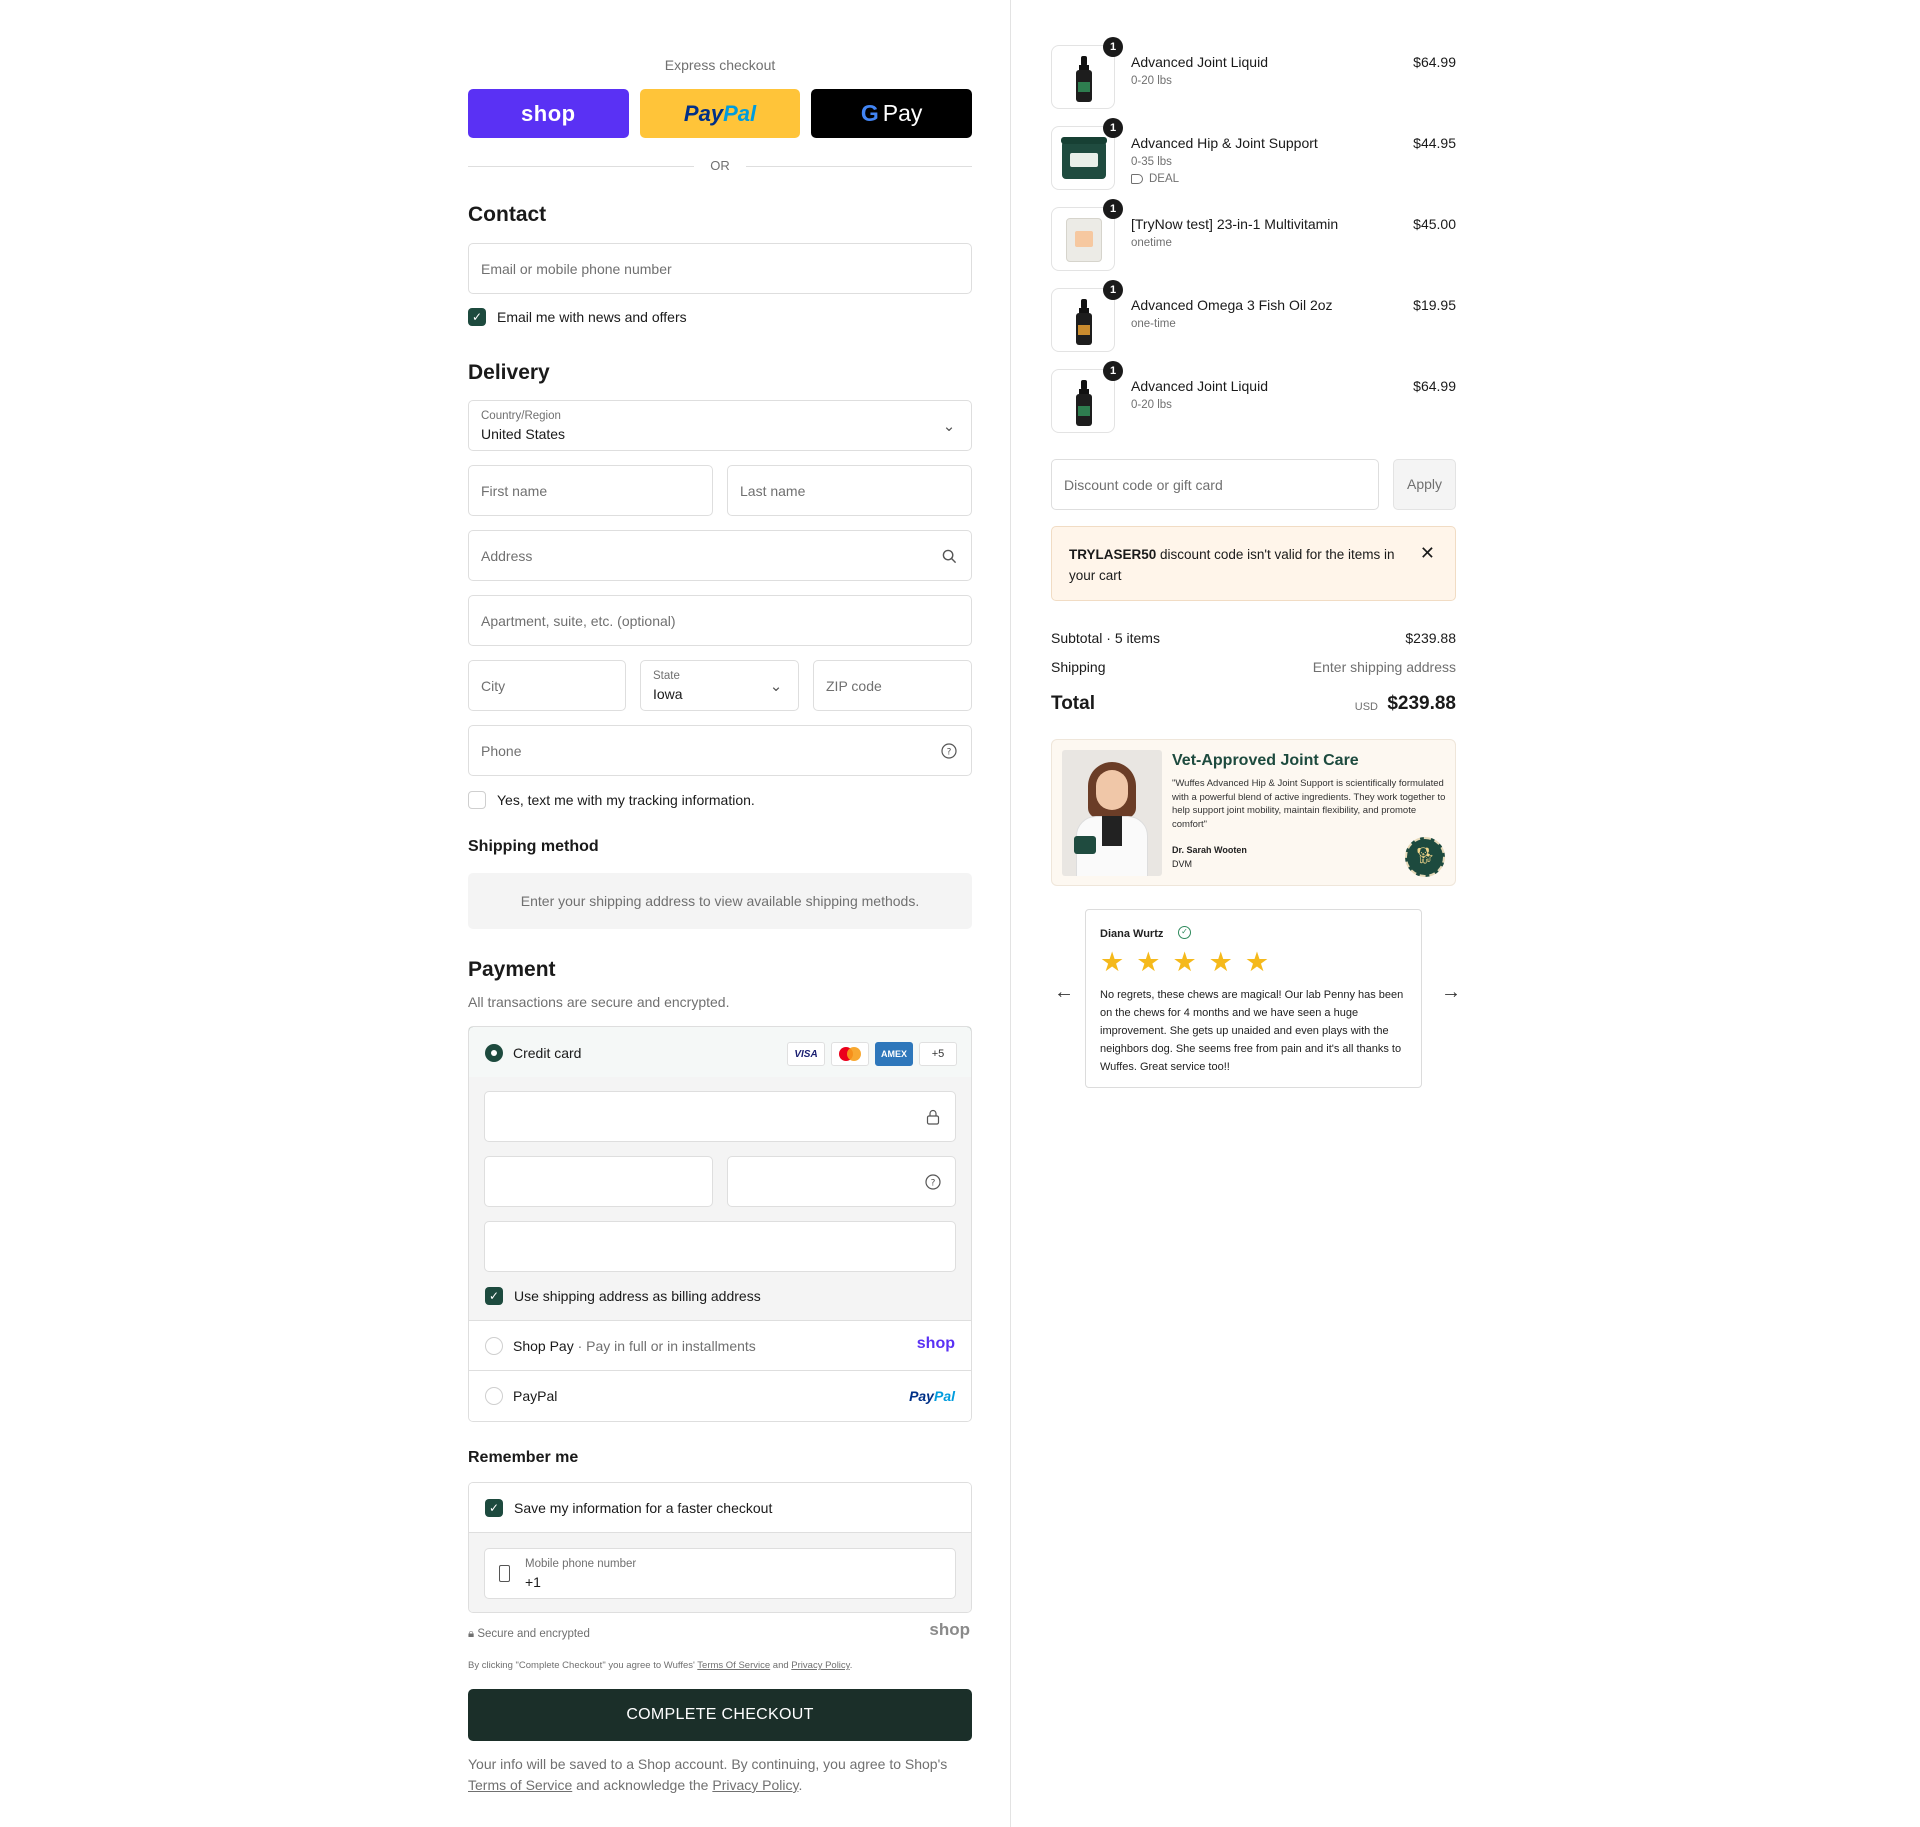 The image size is (1920, 1827). Describe the element at coordinates (1153, 324) in the screenshot. I see `item-variant: one-time` at that location.